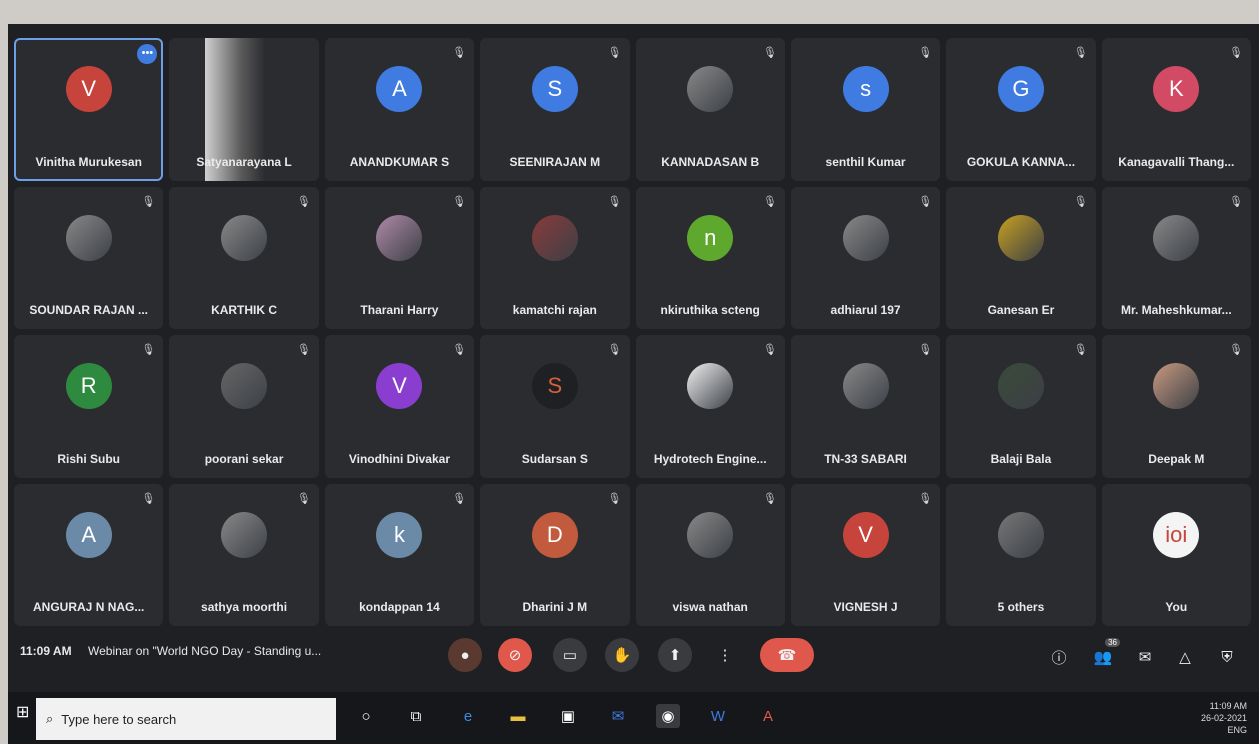  I want to click on task-view-icon: ⧉, so click(416, 716).